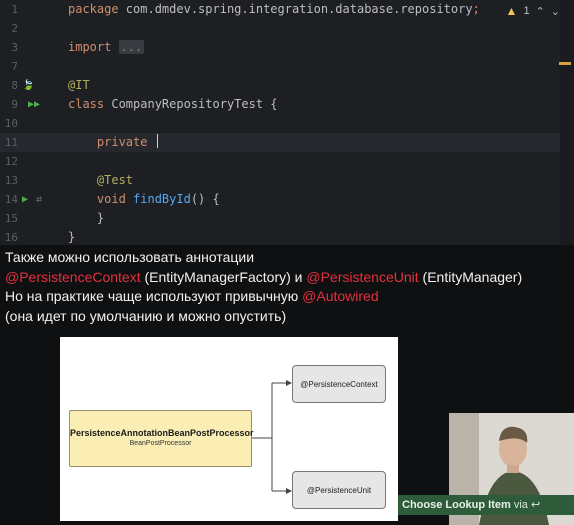  I want to click on code-token: import, so click(93, 47).